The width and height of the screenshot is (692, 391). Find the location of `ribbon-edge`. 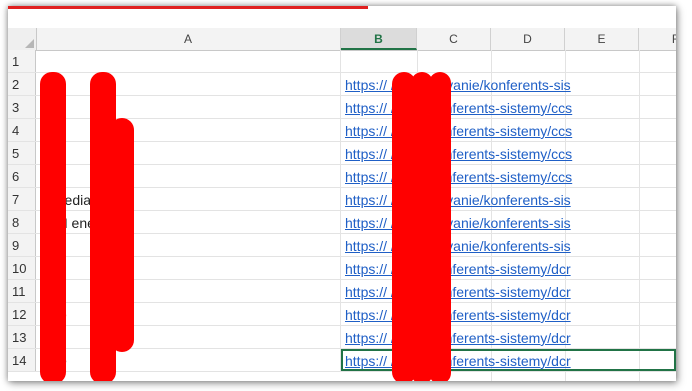

ribbon-edge is located at coordinates (188, 7).